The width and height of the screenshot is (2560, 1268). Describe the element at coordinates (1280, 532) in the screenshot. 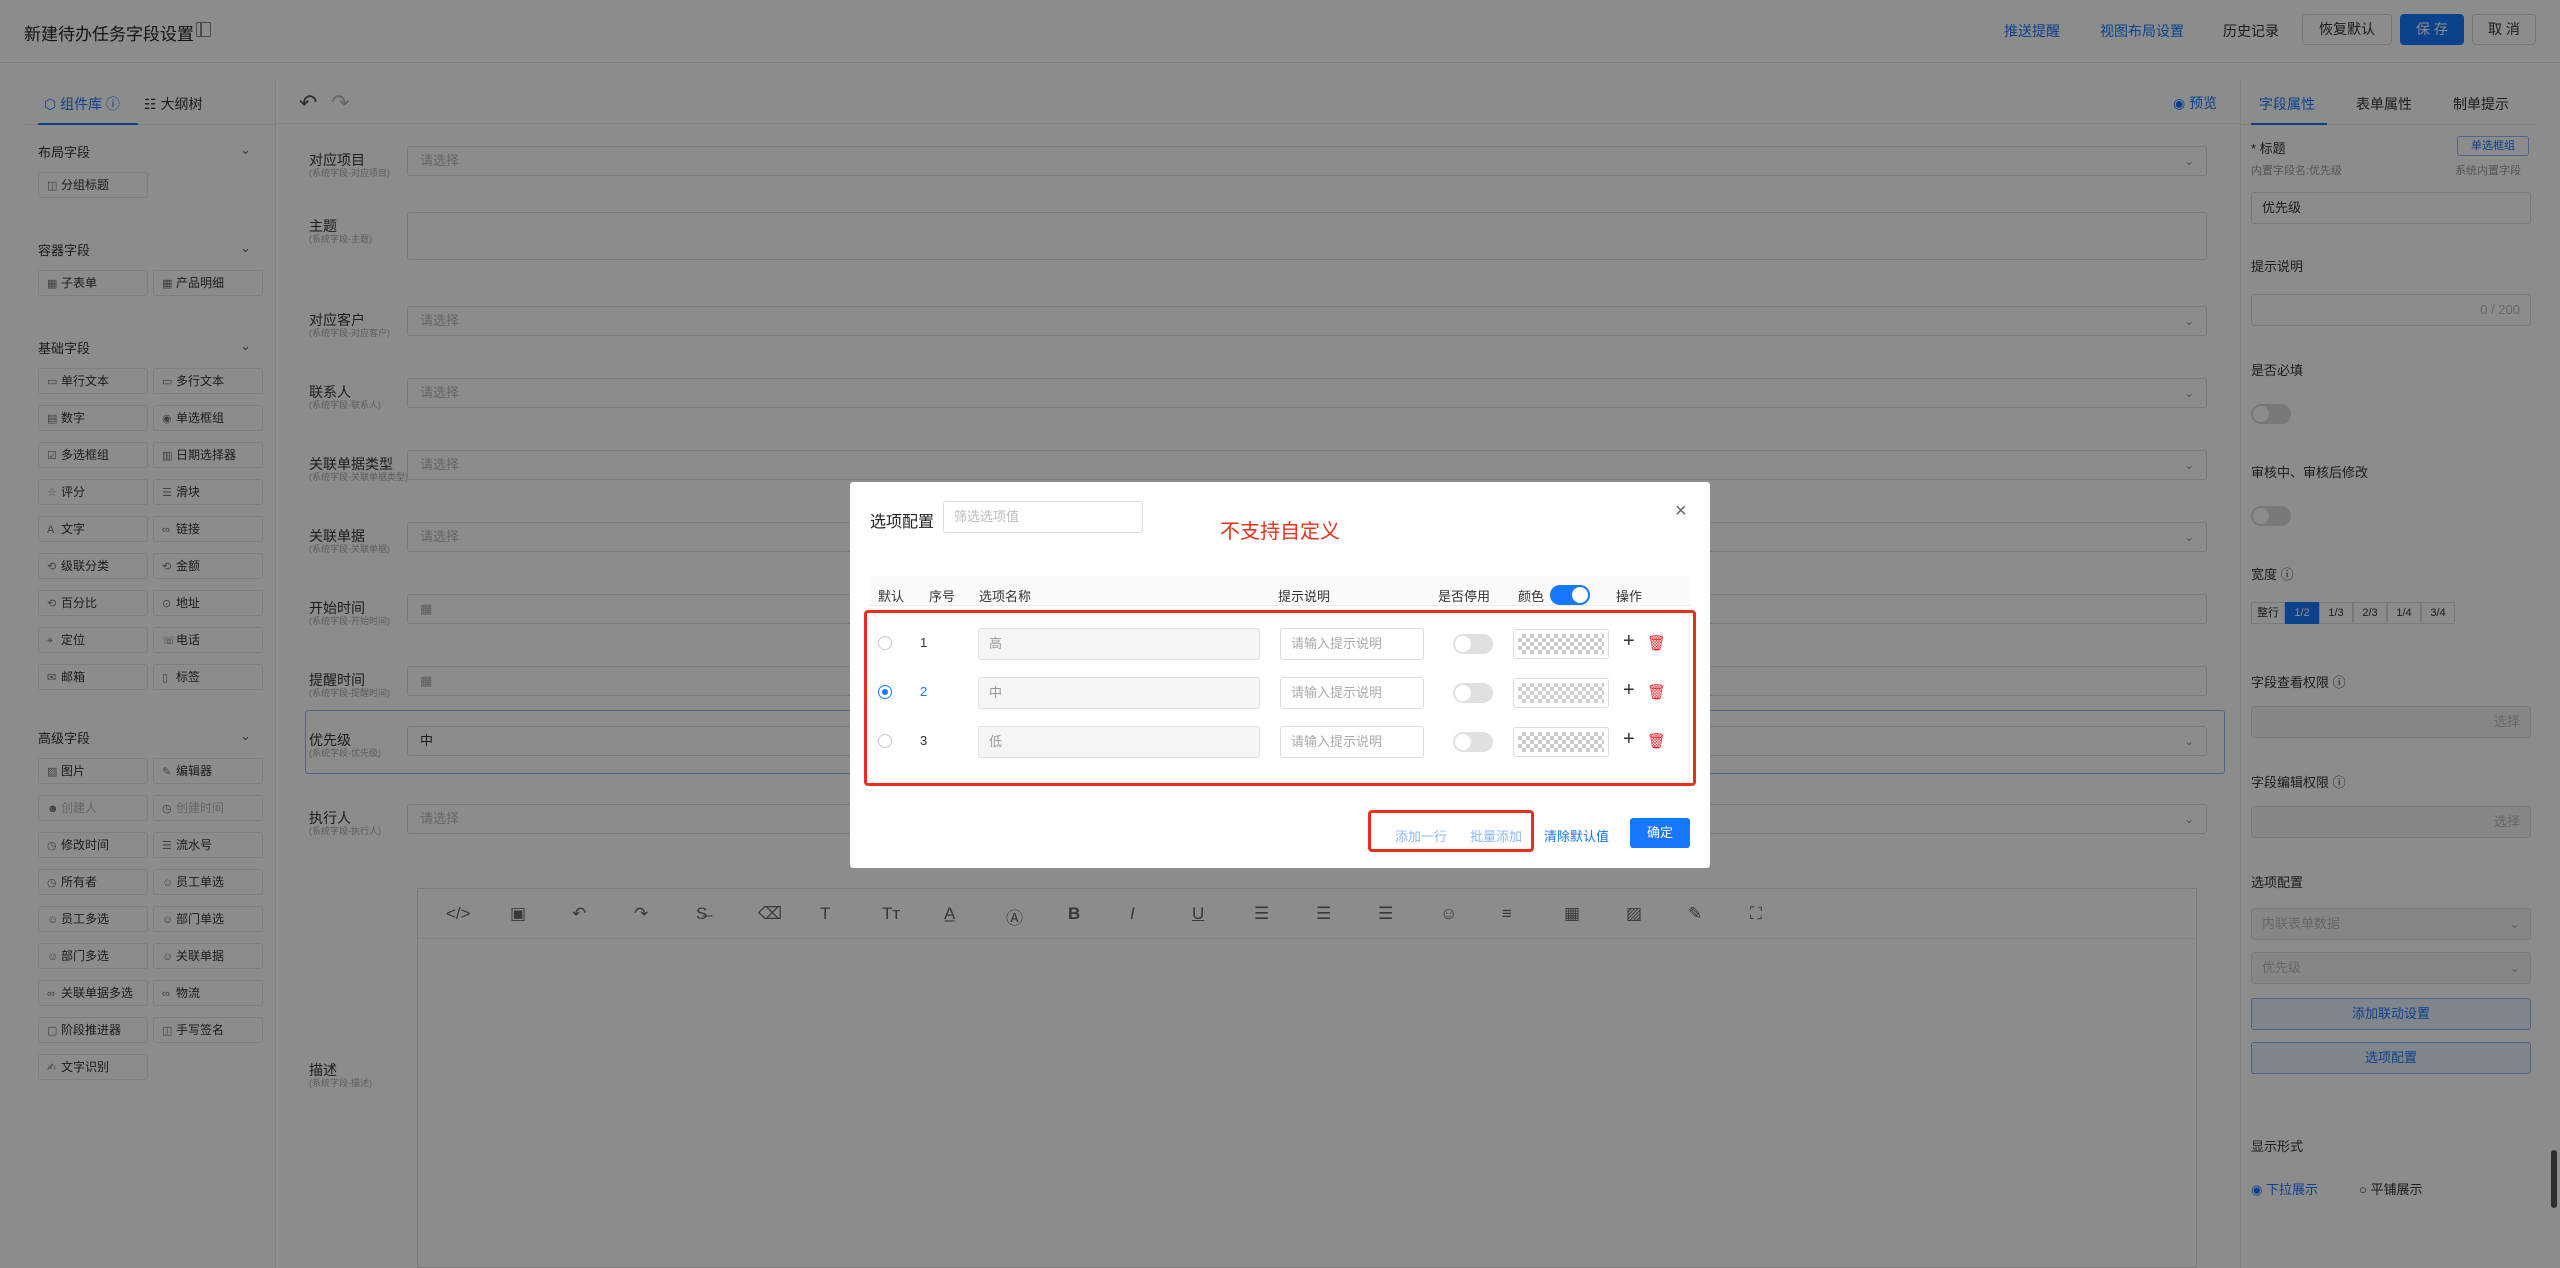

I see `annotation-note: 不支持自定义` at that location.